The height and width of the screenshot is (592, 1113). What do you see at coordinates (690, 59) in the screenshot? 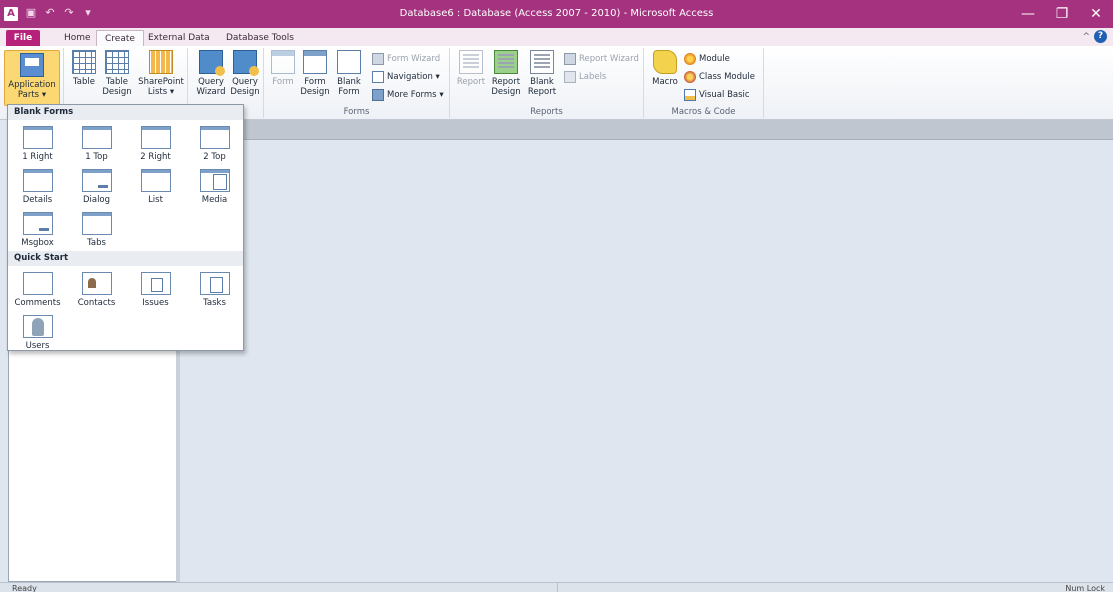
I see `module-icon` at bounding box center [690, 59].